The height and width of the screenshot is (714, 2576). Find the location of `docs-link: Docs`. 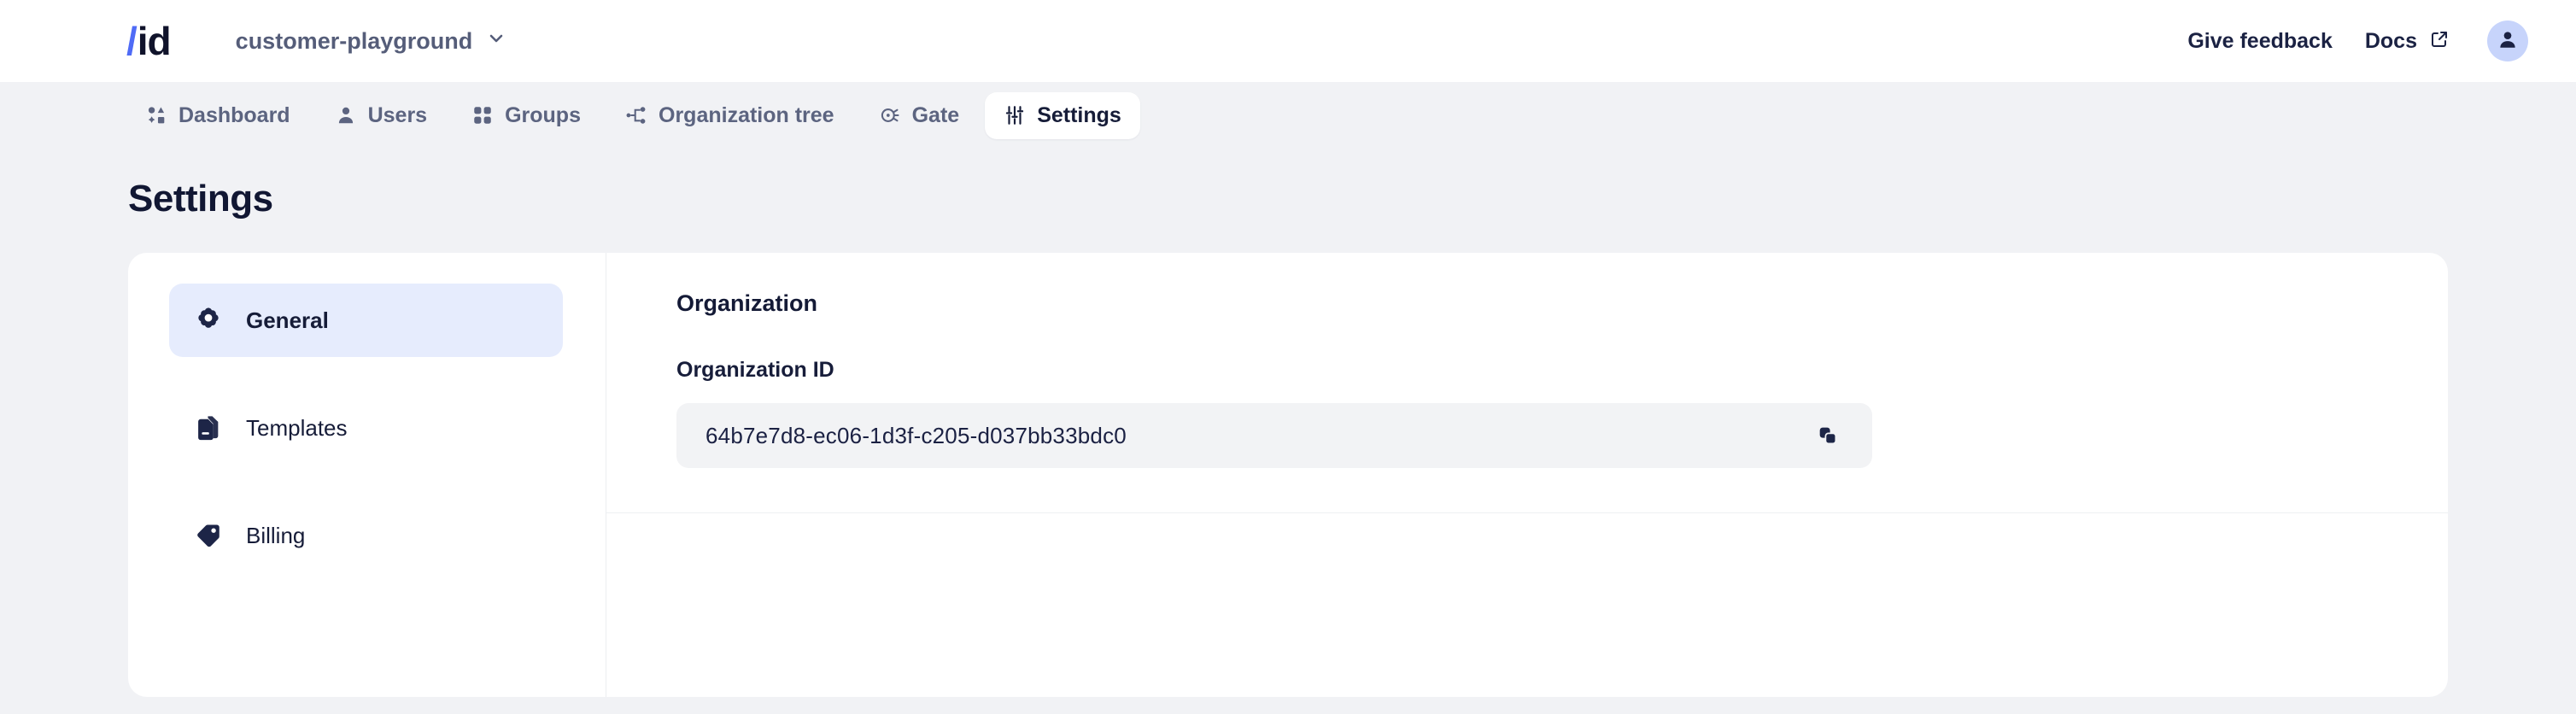

docs-link: Docs is located at coordinates (2407, 41).